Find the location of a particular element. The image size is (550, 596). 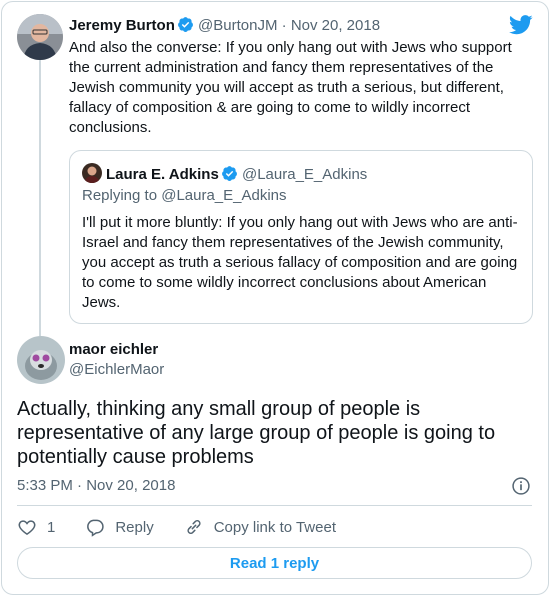

read-replies-button: Read 1 reply is located at coordinates (274, 563).